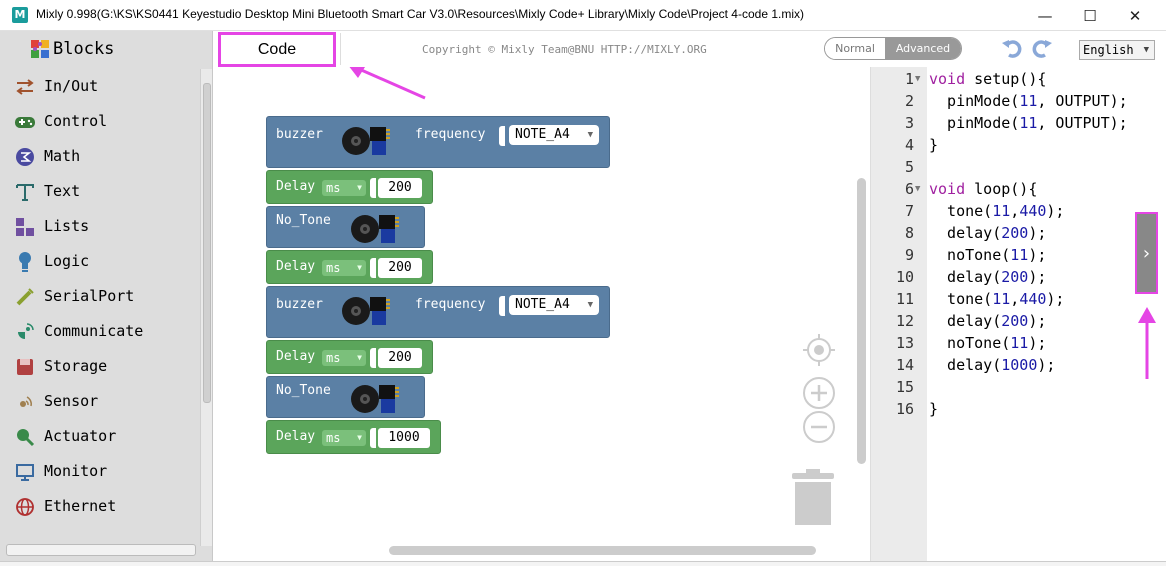 This screenshot has height=566, width=1166. I want to click on code-token: noTone(, so click(970, 343).